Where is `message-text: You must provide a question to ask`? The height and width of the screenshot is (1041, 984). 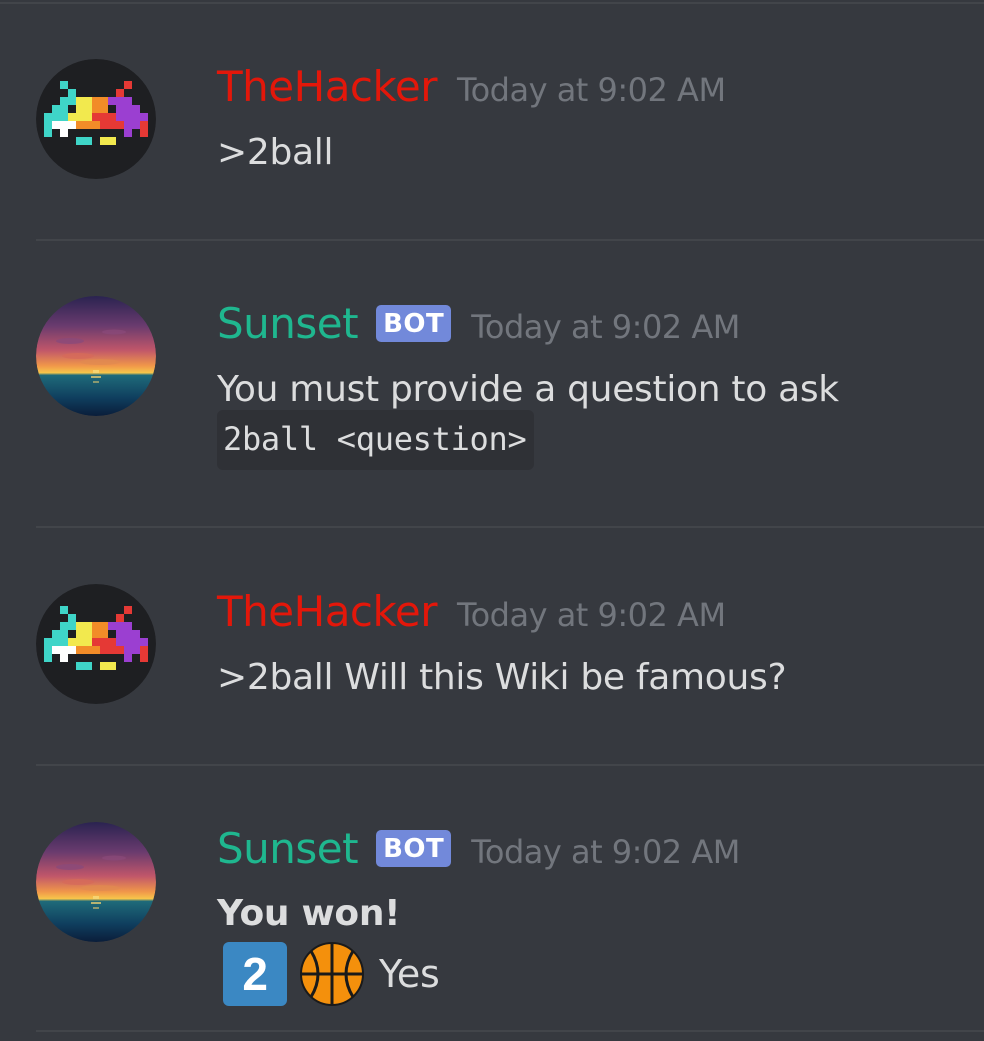 message-text: You must provide a question to ask is located at coordinates (528, 389).